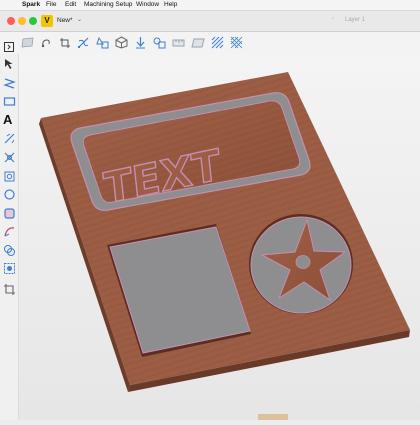 The width and height of the screenshot is (420, 425). What do you see at coordinates (9, 289) in the screenshot?
I see `crop-tool-icon` at bounding box center [9, 289].